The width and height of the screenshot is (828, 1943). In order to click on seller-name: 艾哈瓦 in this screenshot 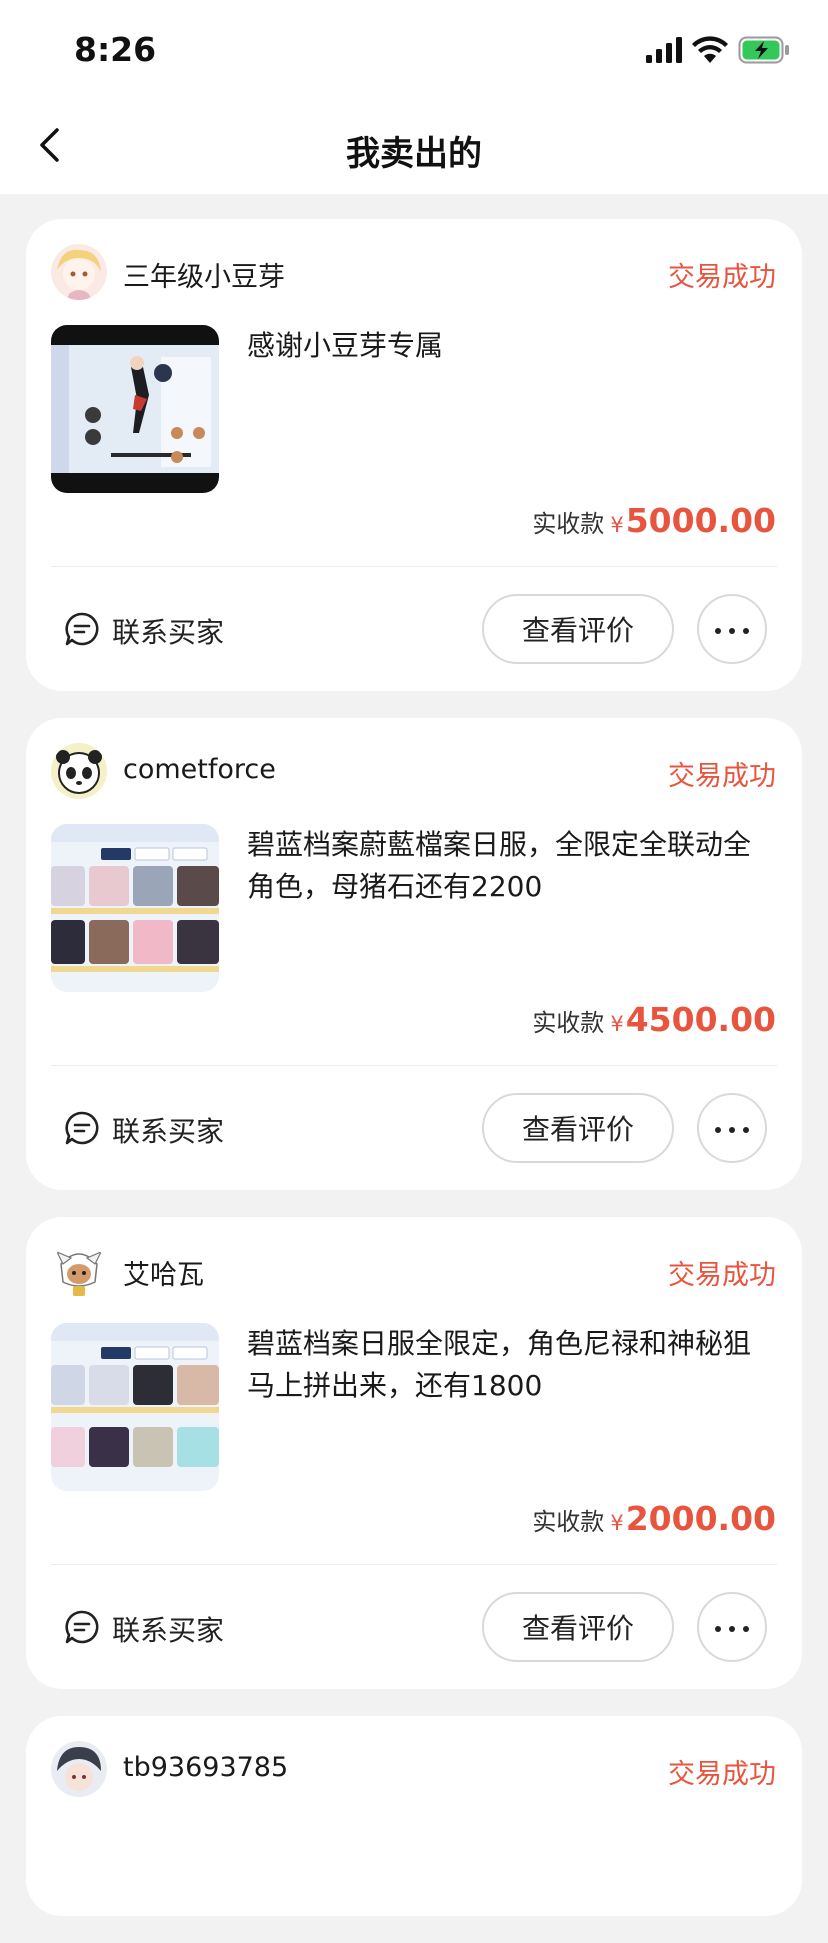, I will do `click(163, 1275)`.